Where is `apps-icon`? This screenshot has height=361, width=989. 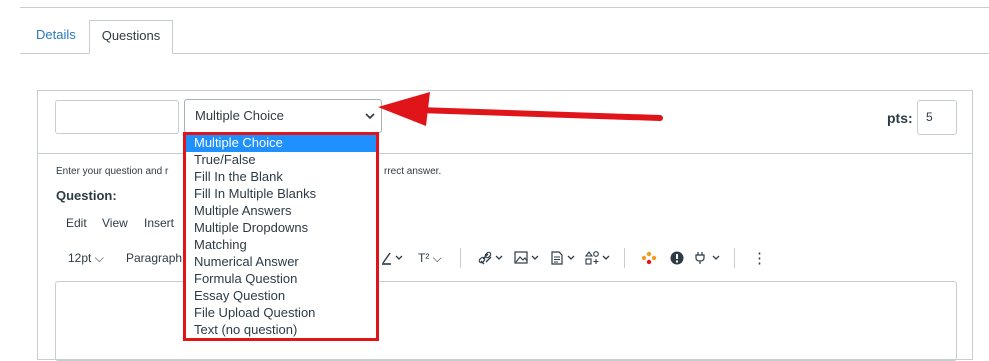
apps-icon is located at coordinates (598, 259).